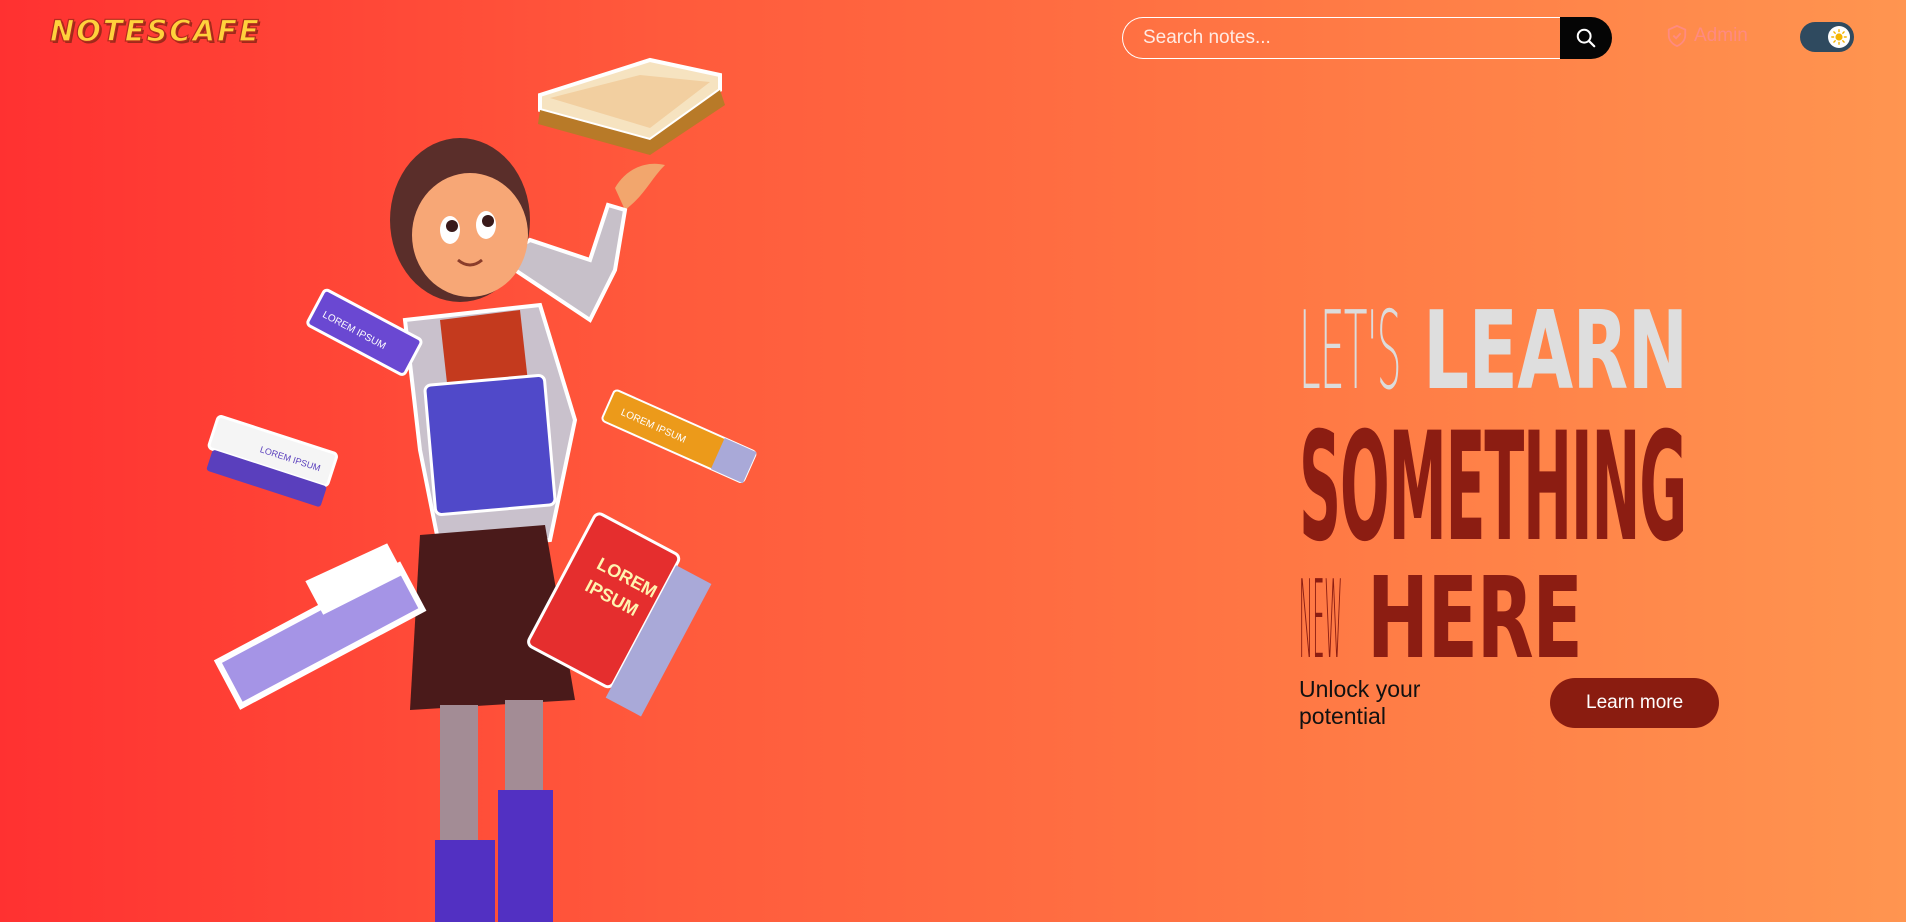 This screenshot has width=1906, height=922. I want to click on admin-link: Admin, so click(1707, 36).